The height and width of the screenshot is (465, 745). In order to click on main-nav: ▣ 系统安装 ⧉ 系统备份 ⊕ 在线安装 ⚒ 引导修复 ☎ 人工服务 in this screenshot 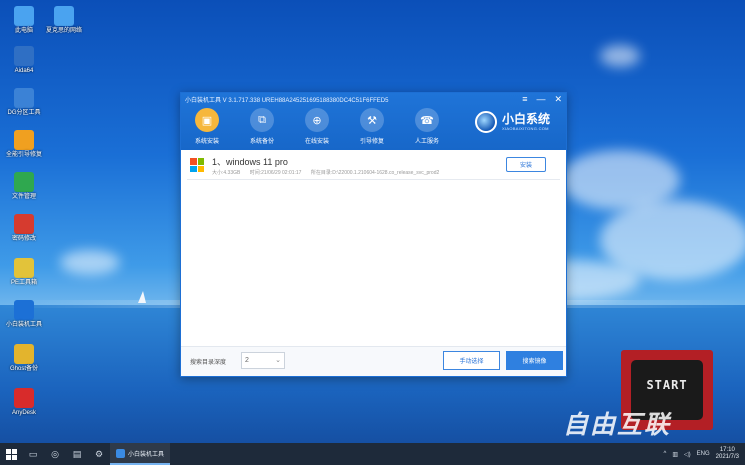, I will do `click(317, 126)`.